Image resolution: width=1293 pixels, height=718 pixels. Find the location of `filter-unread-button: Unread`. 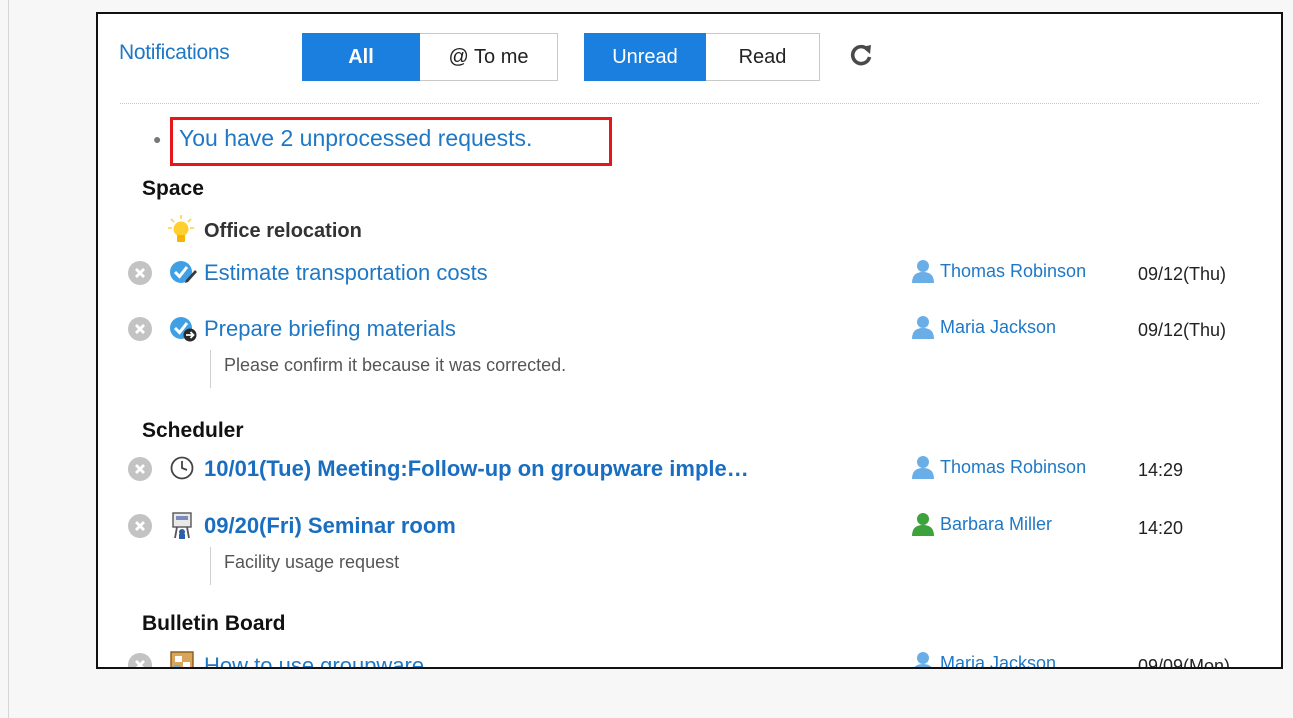

filter-unread-button: Unread is located at coordinates (645, 57).